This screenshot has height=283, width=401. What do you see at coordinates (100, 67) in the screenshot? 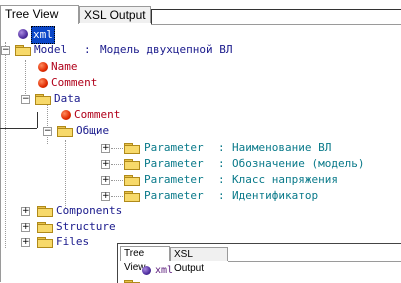
I see `tree-row-name: Name` at bounding box center [100, 67].